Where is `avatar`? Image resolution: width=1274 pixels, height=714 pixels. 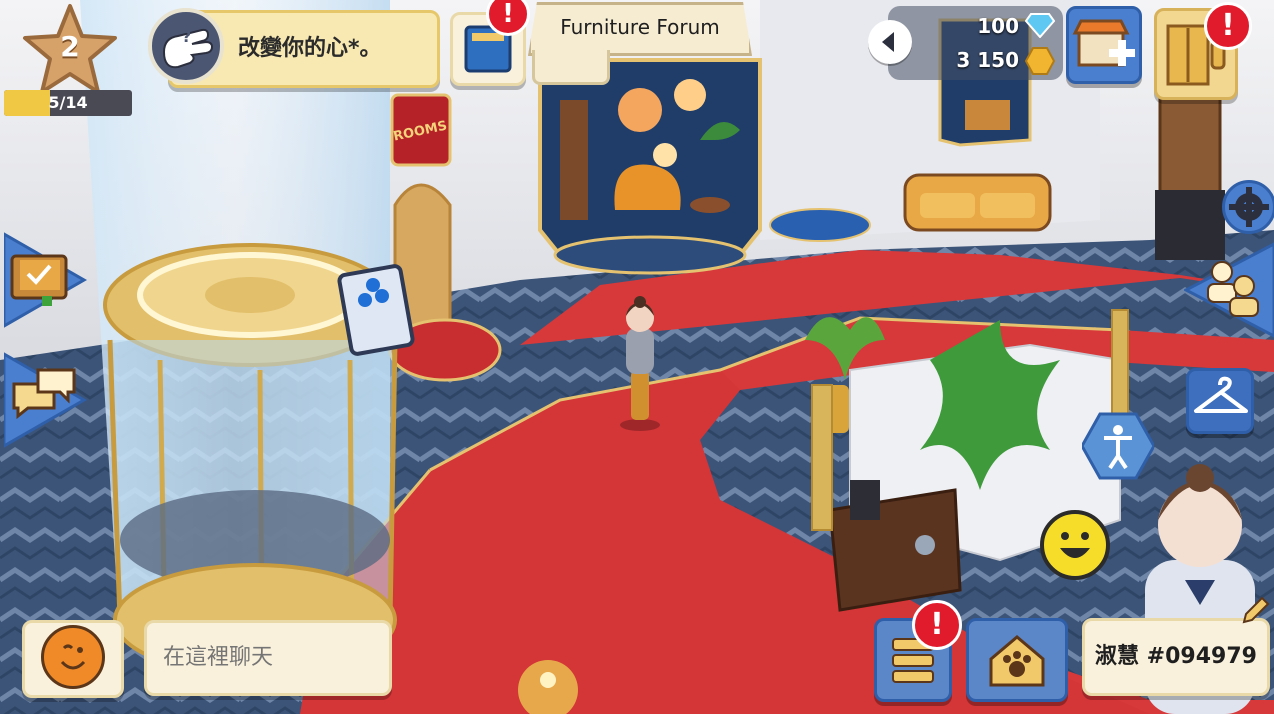 avatar is located at coordinates (73, 657).